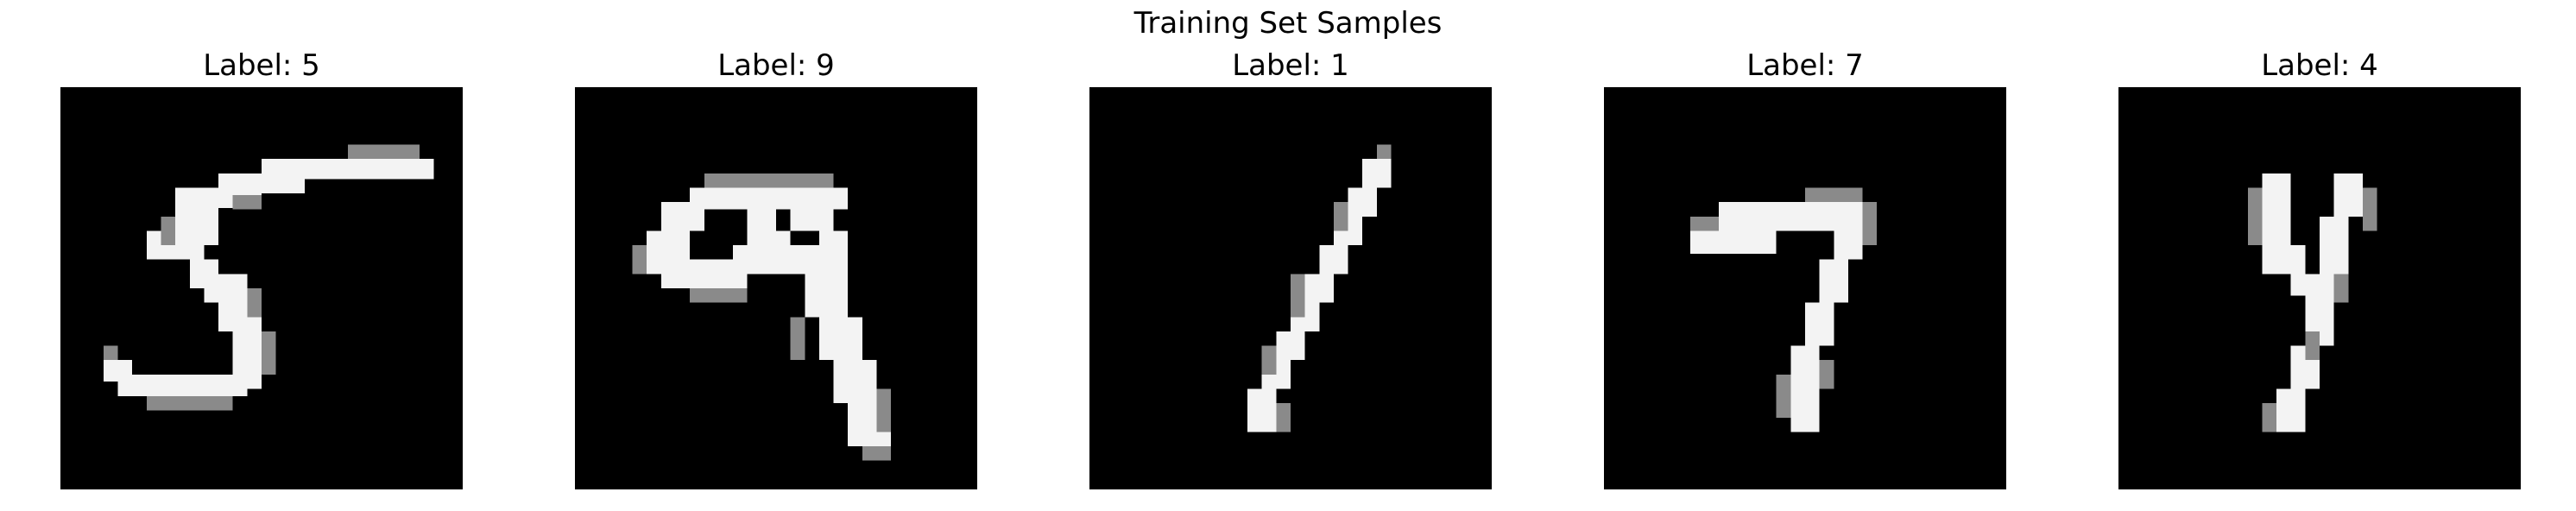 The height and width of the screenshot is (511, 2576). What do you see at coordinates (1290, 65) in the screenshot?
I see `sample-label: Label: 1` at bounding box center [1290, 65].